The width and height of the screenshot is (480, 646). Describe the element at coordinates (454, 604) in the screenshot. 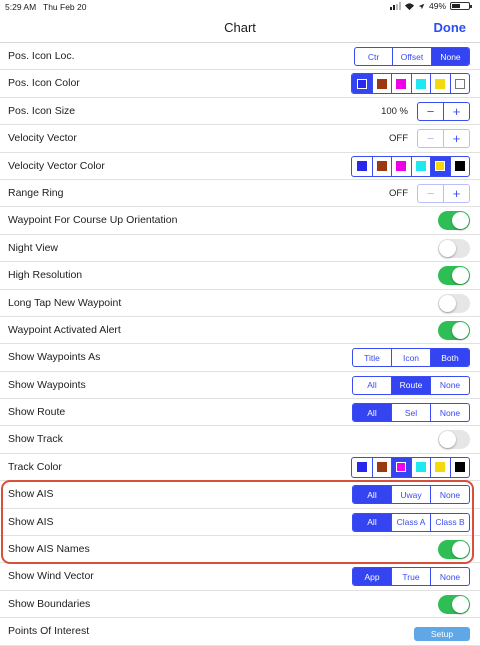

I see `show-boundaries-toggle` at that location.